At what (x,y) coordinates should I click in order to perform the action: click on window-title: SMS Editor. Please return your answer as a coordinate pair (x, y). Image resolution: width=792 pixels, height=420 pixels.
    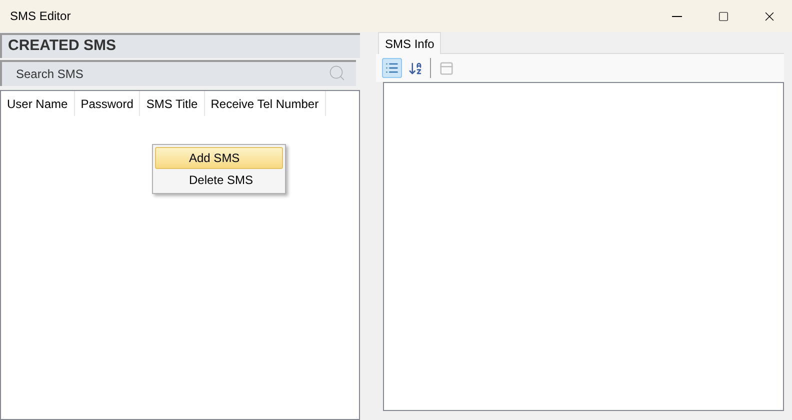
    Looking at the image, I should click on (40, 16).